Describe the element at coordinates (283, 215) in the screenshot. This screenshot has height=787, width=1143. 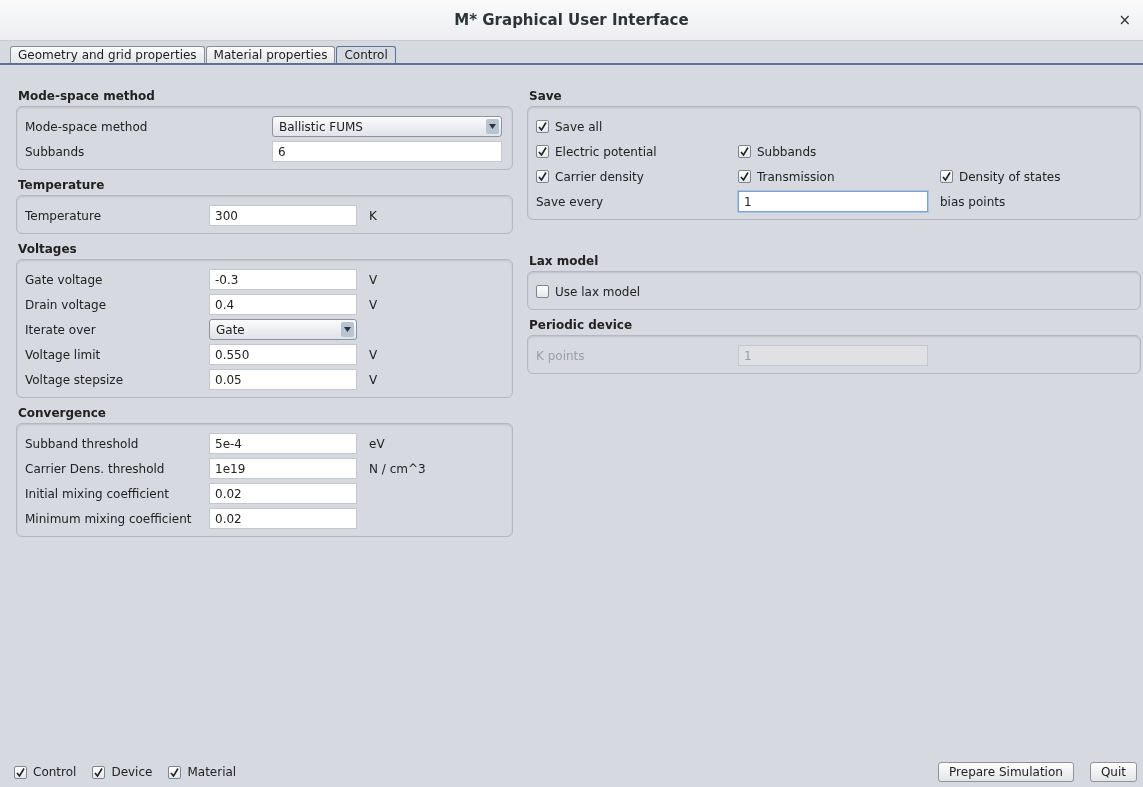
I see `input-field: 300` at that location.